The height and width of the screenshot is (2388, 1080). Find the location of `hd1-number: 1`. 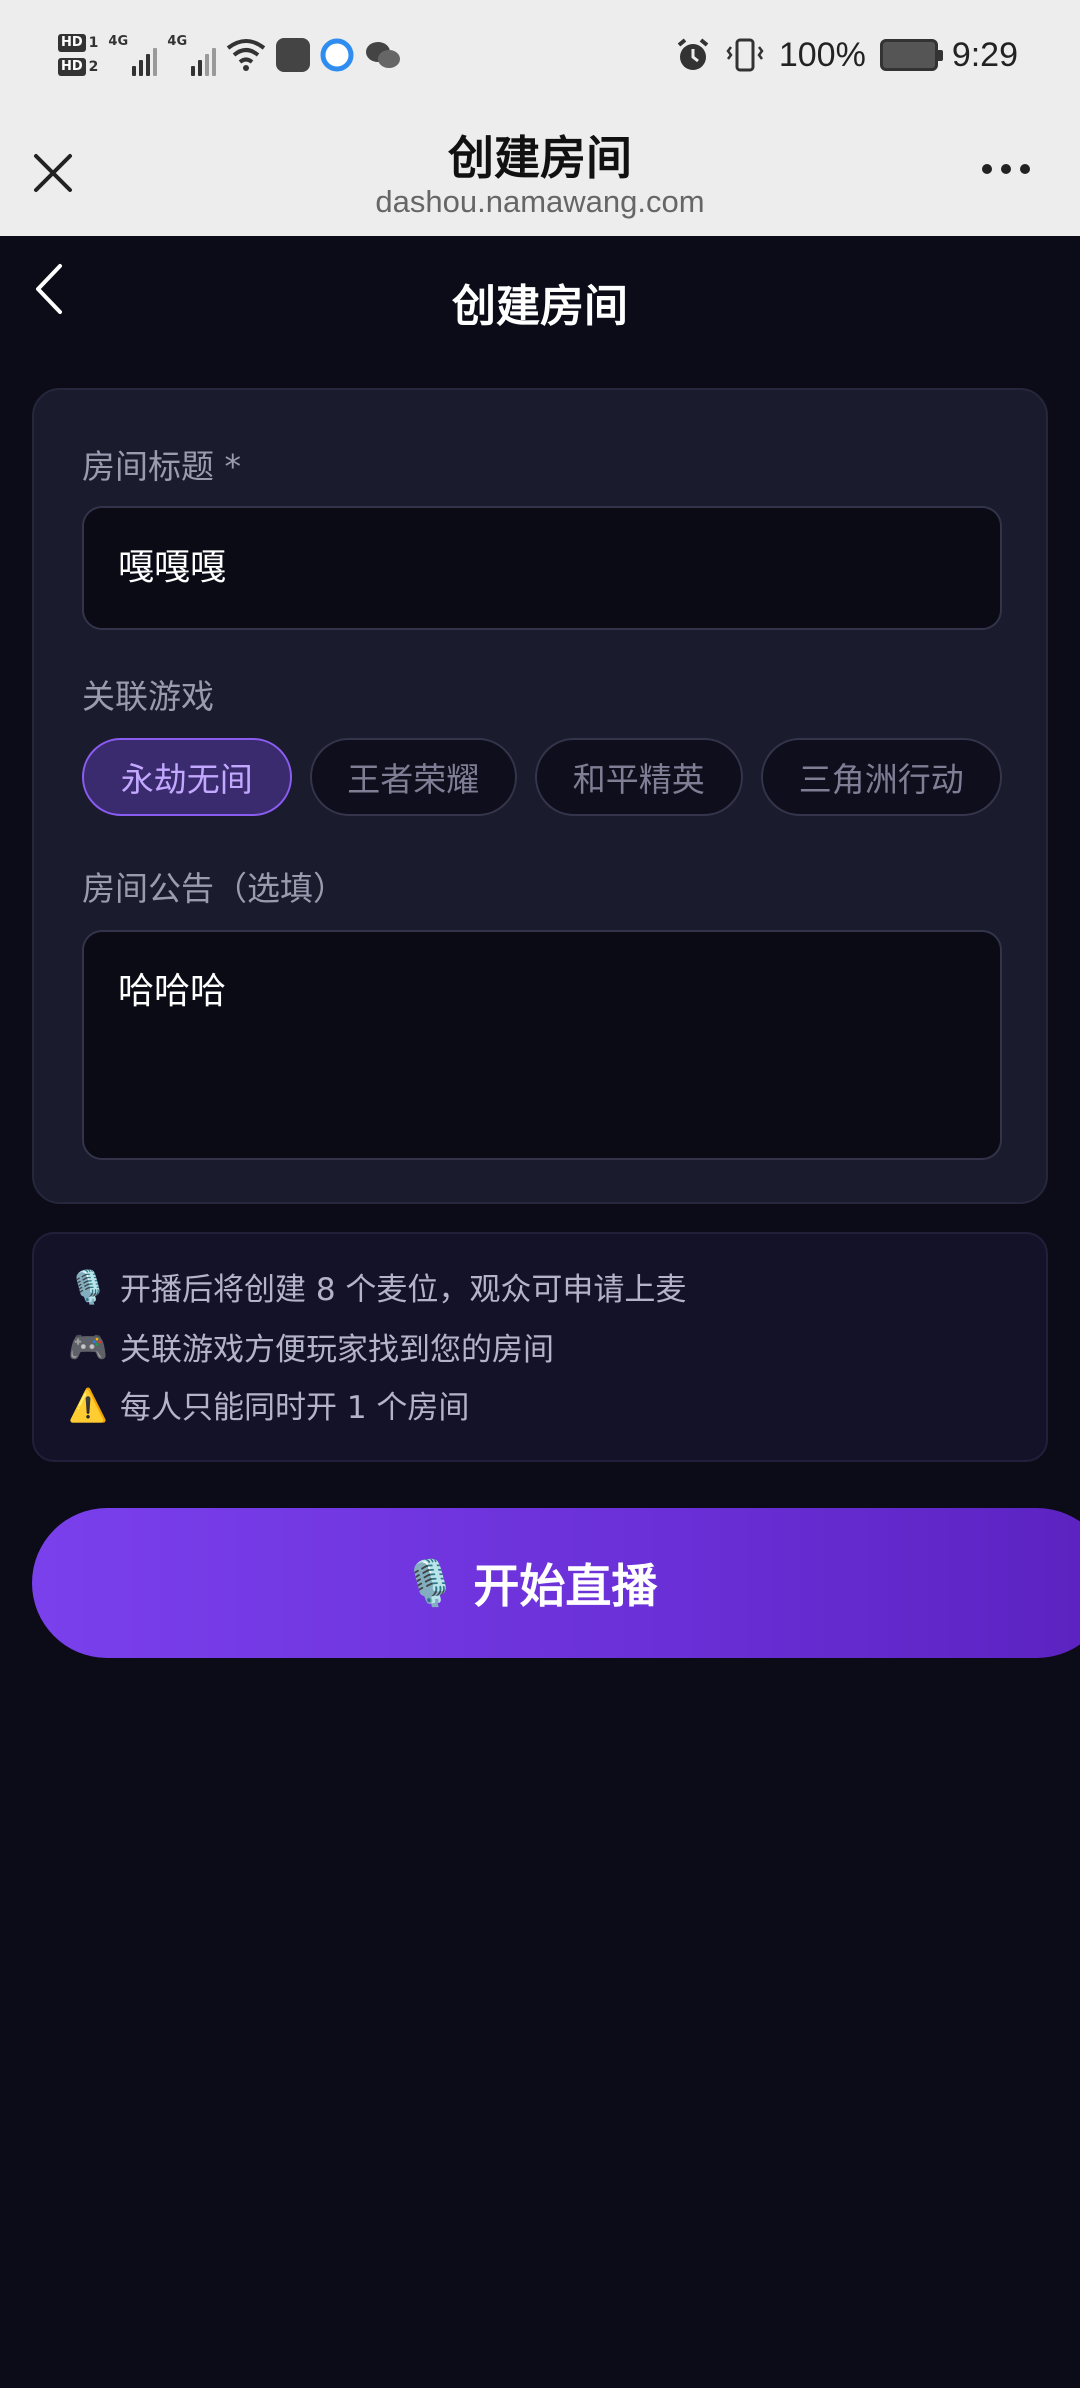

hd1-number: 1 is located at coordinates (93, 43).